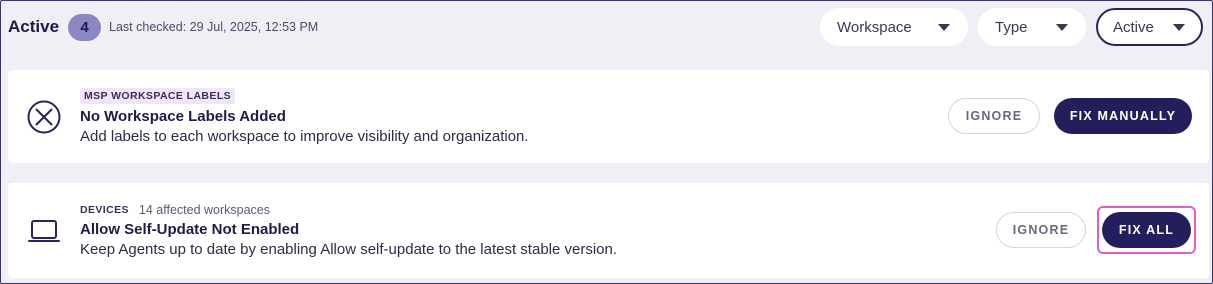 The width and height of the screenshot is (1213, 284). I want to click on workspace-filter-dropdown: Workspace, so click(894, 27).